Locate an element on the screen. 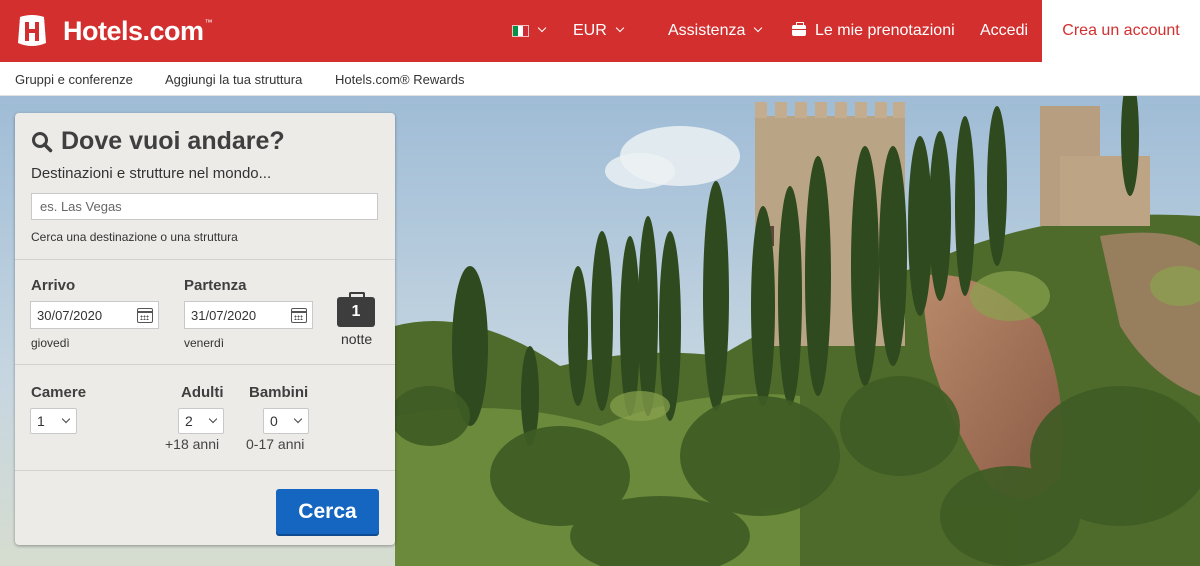 This screenshot has width=1200, height=566. children-age-range: 0-17 anni is located at coordinates (275, 444).